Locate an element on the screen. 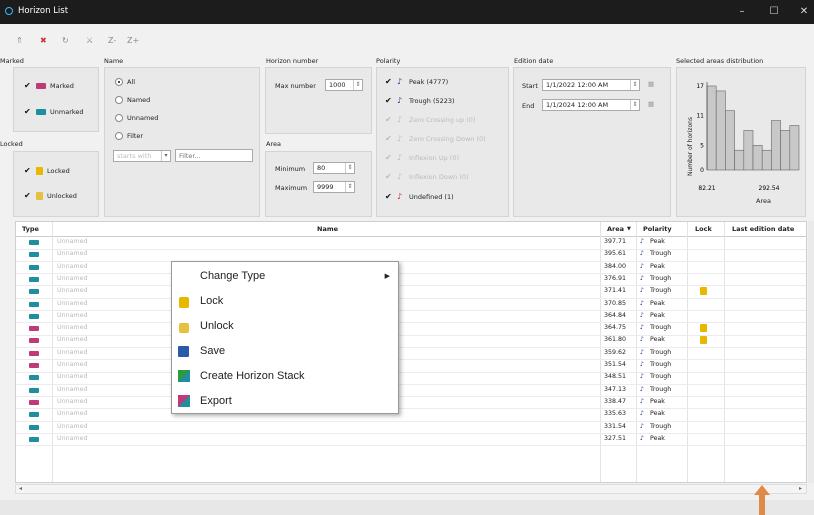 Image resolution: width=814 pixels, height=515 pixels. polarity-zero-down-label: Zero Crossing Down (0) is located at coordinates (447, 139).